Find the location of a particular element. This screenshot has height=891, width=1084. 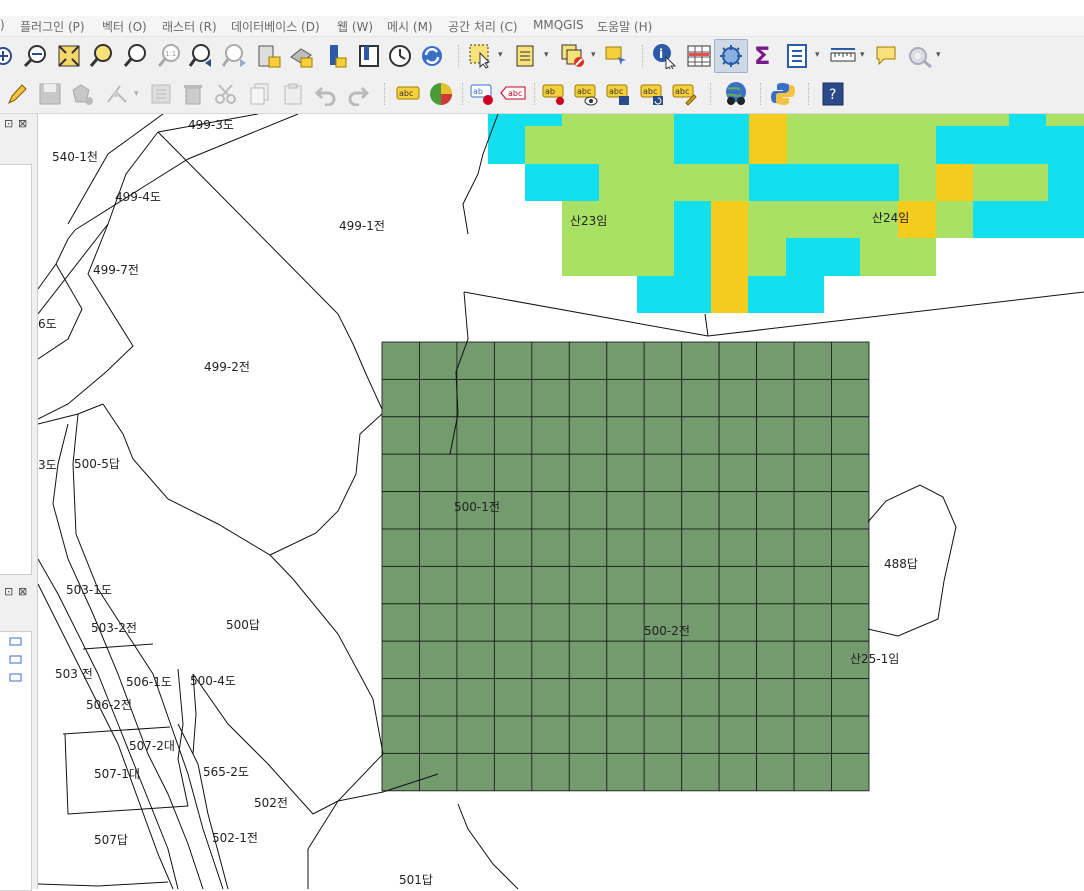

save-edits-icon is located at coordinates (50, 94).